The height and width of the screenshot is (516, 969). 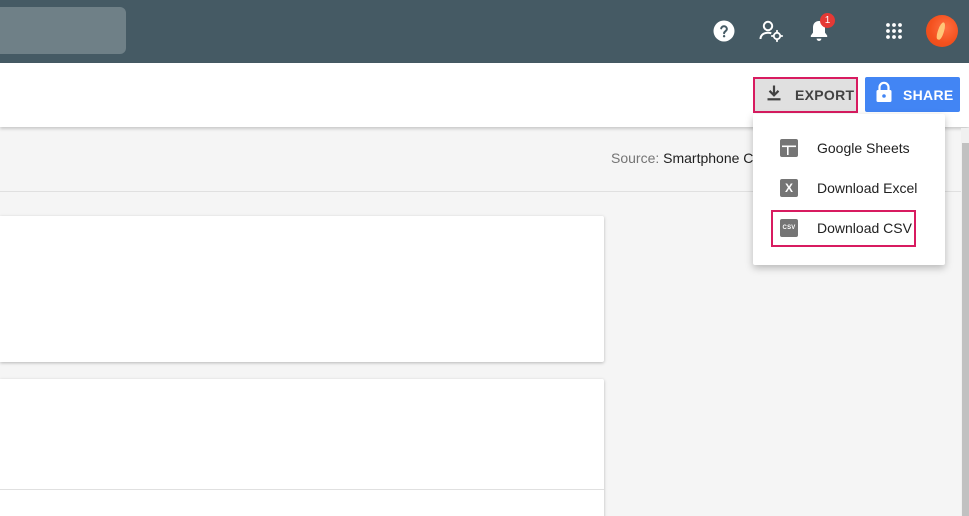 What do you see at coordinates (302, 489) in the screenshot?
I see `card-divider` at bounding box center [302, 489].